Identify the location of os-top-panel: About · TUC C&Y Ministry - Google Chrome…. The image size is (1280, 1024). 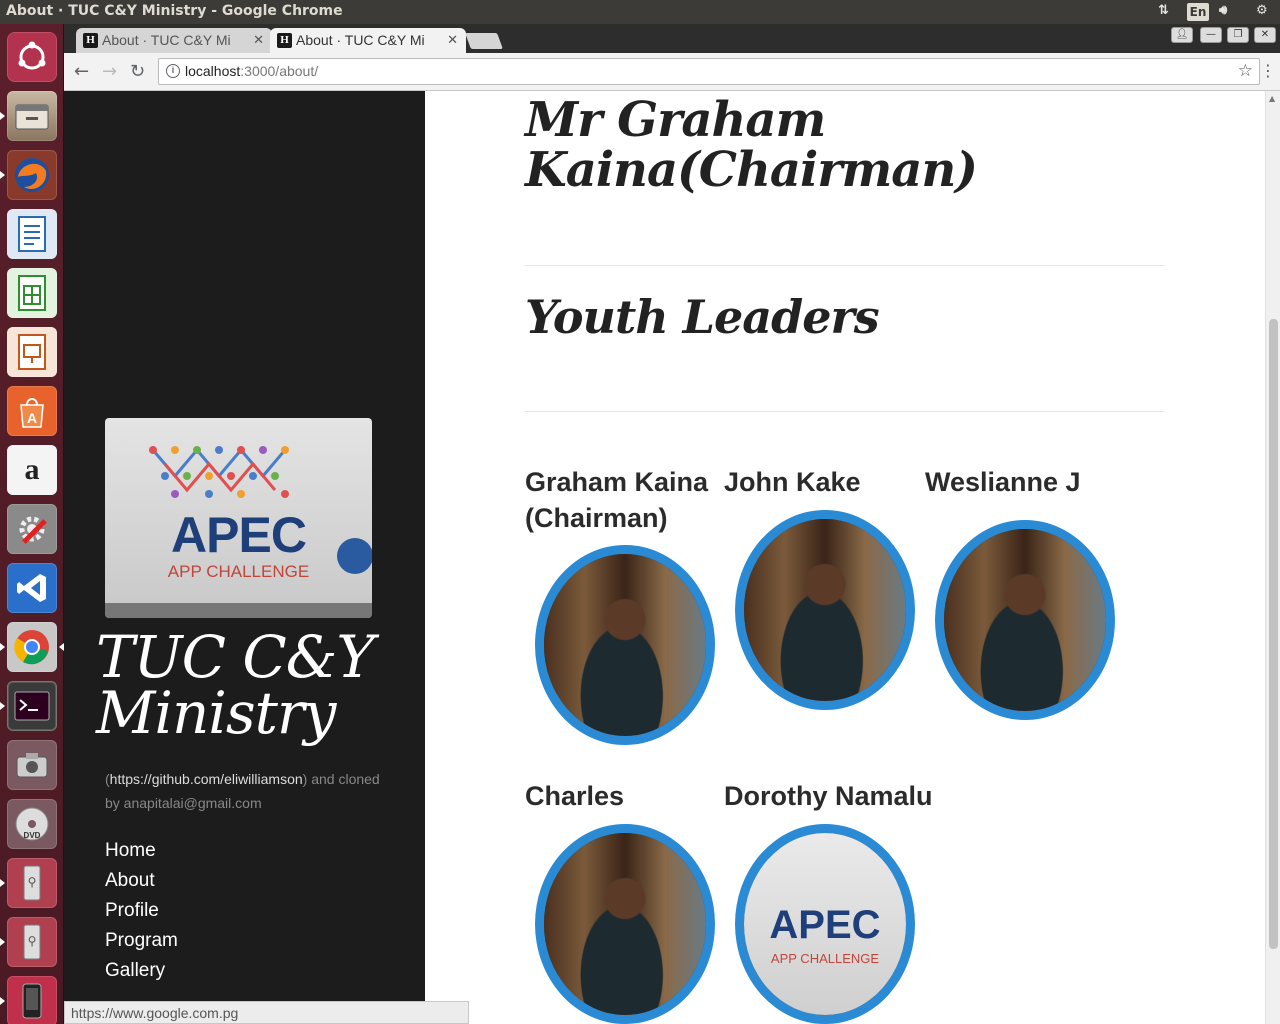
(640, 12).